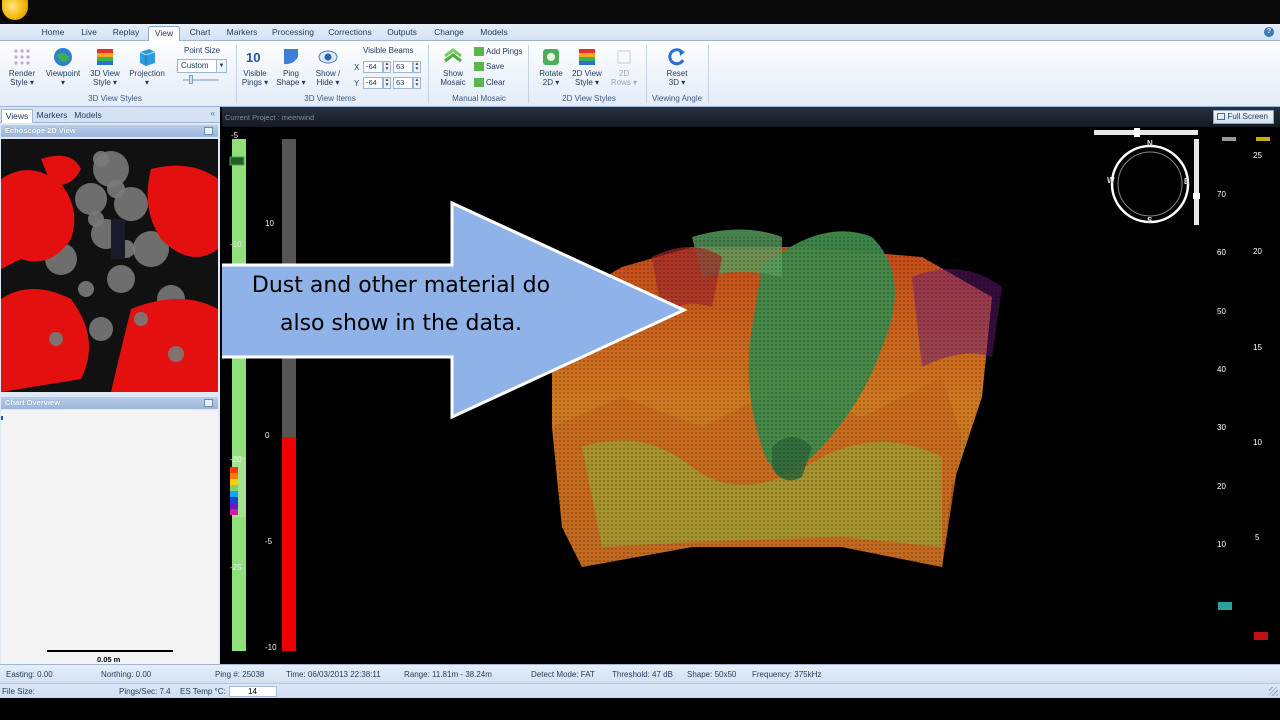  What do you see at coordinates (624, 67) in the screenshot?
I see `2d-rows-button: 2D Rows ▾` at bounding box center [624, 67].